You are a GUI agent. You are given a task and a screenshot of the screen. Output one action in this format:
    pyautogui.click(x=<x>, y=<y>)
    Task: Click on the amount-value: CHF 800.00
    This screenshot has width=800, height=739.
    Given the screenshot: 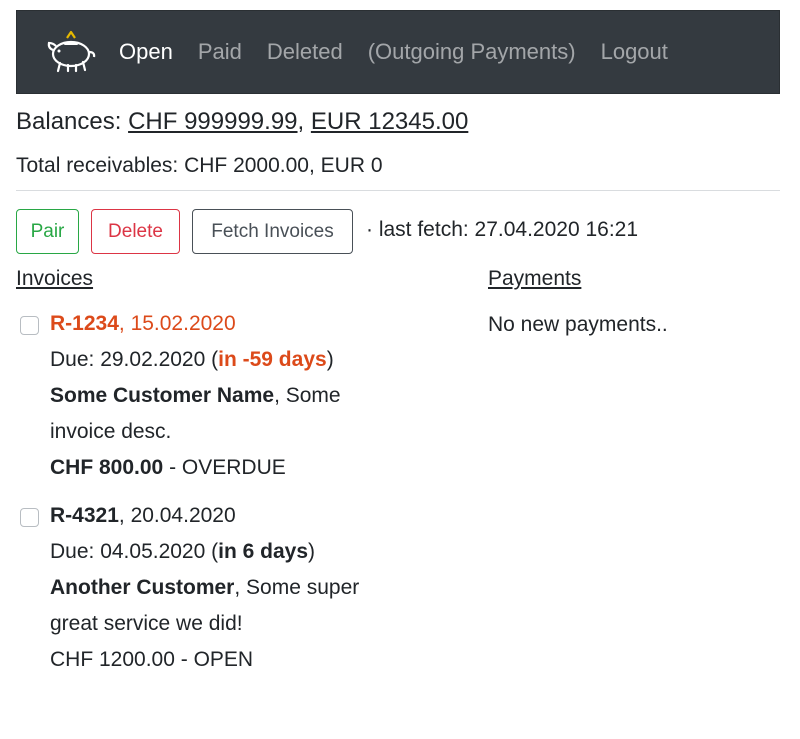 What is the action you would take?
    pyautogui.click(x=107, y=467)
    